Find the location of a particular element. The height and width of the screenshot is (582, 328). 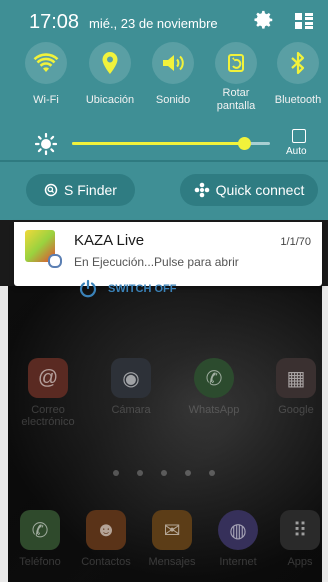

dock-app-label: Contactos is located at coordinates (106, 562).